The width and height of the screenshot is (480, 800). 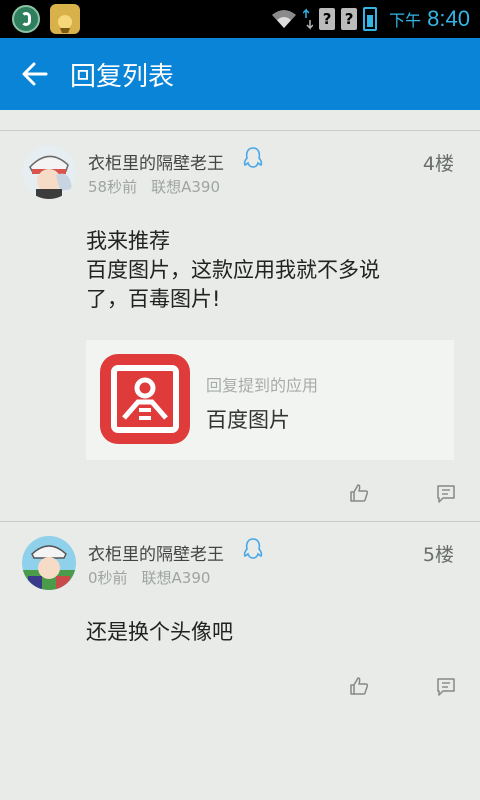 I want to click on page-title: 回复列表, so click(x=122, y=76).